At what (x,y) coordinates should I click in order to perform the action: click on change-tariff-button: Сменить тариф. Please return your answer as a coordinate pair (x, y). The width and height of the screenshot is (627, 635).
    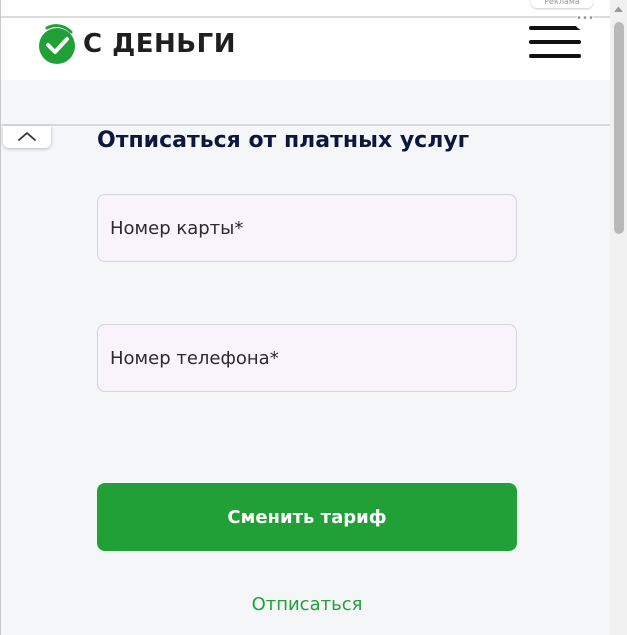
    Looking at the image, I should click on (307, 517).